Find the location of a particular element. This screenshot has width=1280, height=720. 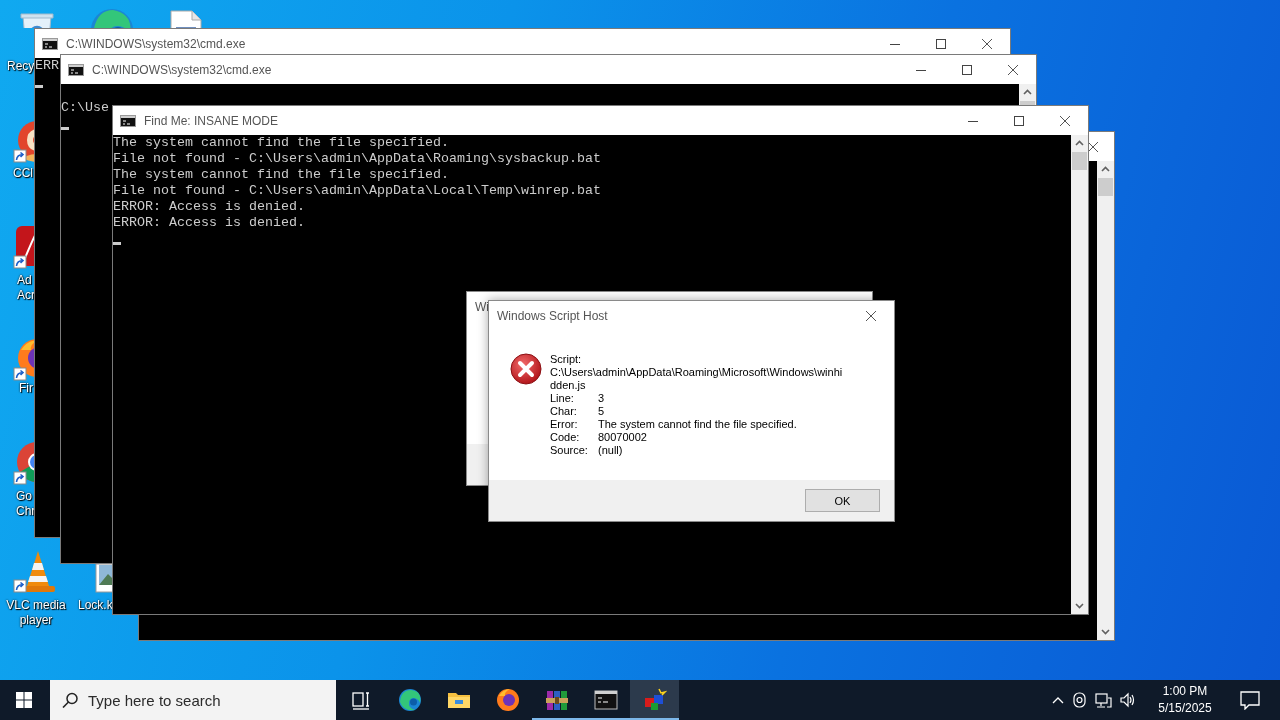

notification-icon is located at coordinates (1250, 700).